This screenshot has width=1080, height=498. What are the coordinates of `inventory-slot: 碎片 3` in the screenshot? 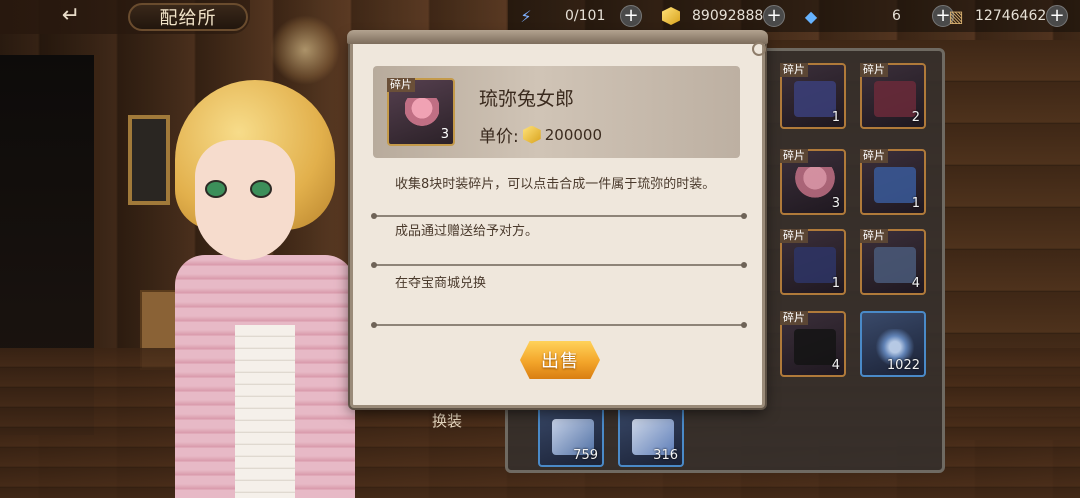 It's located at (813, 182).